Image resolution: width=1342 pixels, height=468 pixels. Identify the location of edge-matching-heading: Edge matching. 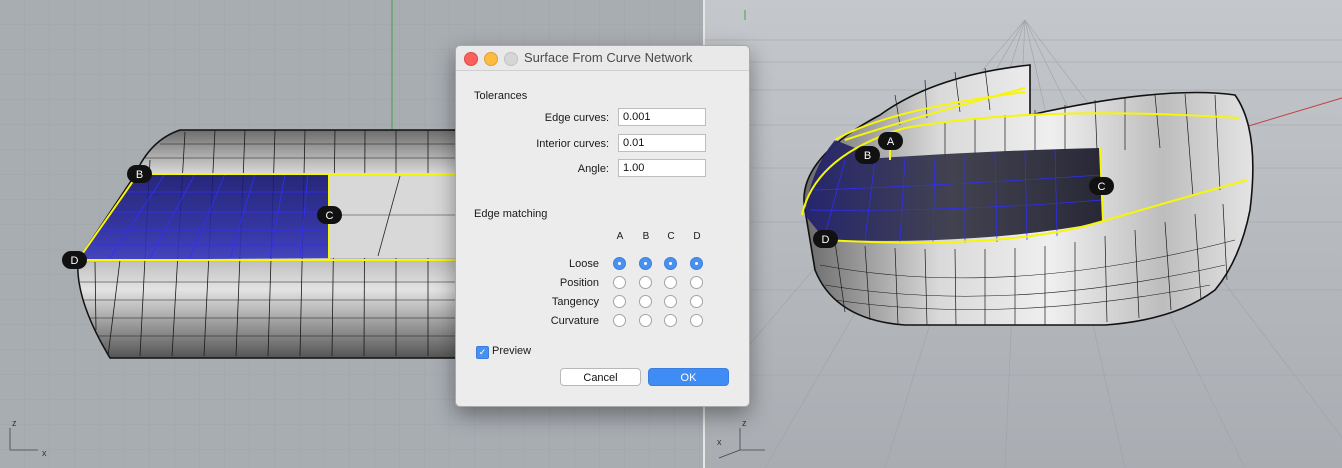
(511, 214).